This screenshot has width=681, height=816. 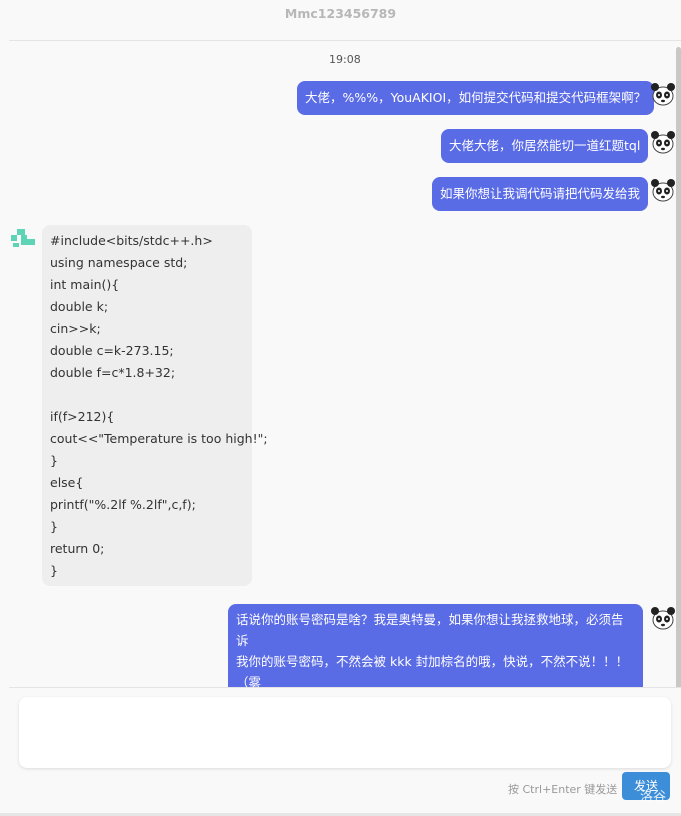 I want to click on message-input, so click(x=345, y=732).